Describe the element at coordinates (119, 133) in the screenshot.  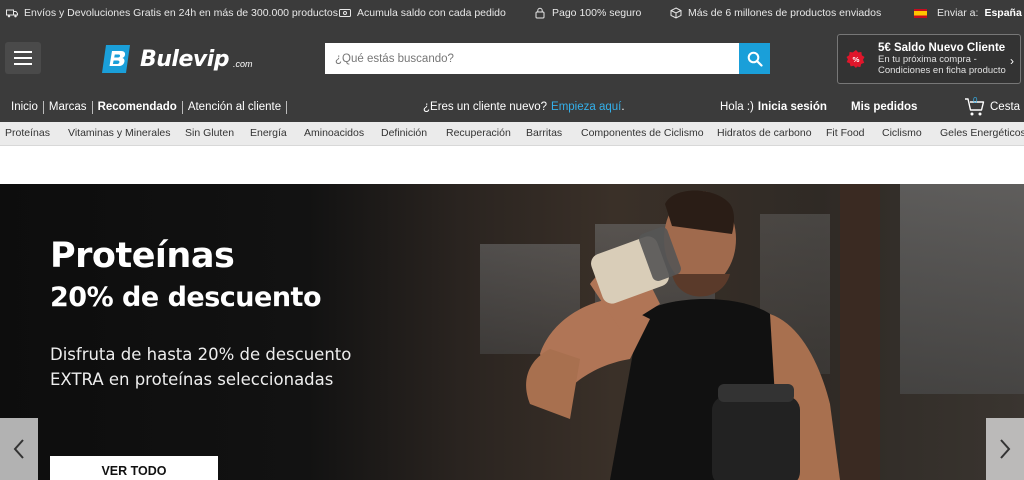
I see `category-vitaminas-minerales: Vitaminas y Minerales` at that location.